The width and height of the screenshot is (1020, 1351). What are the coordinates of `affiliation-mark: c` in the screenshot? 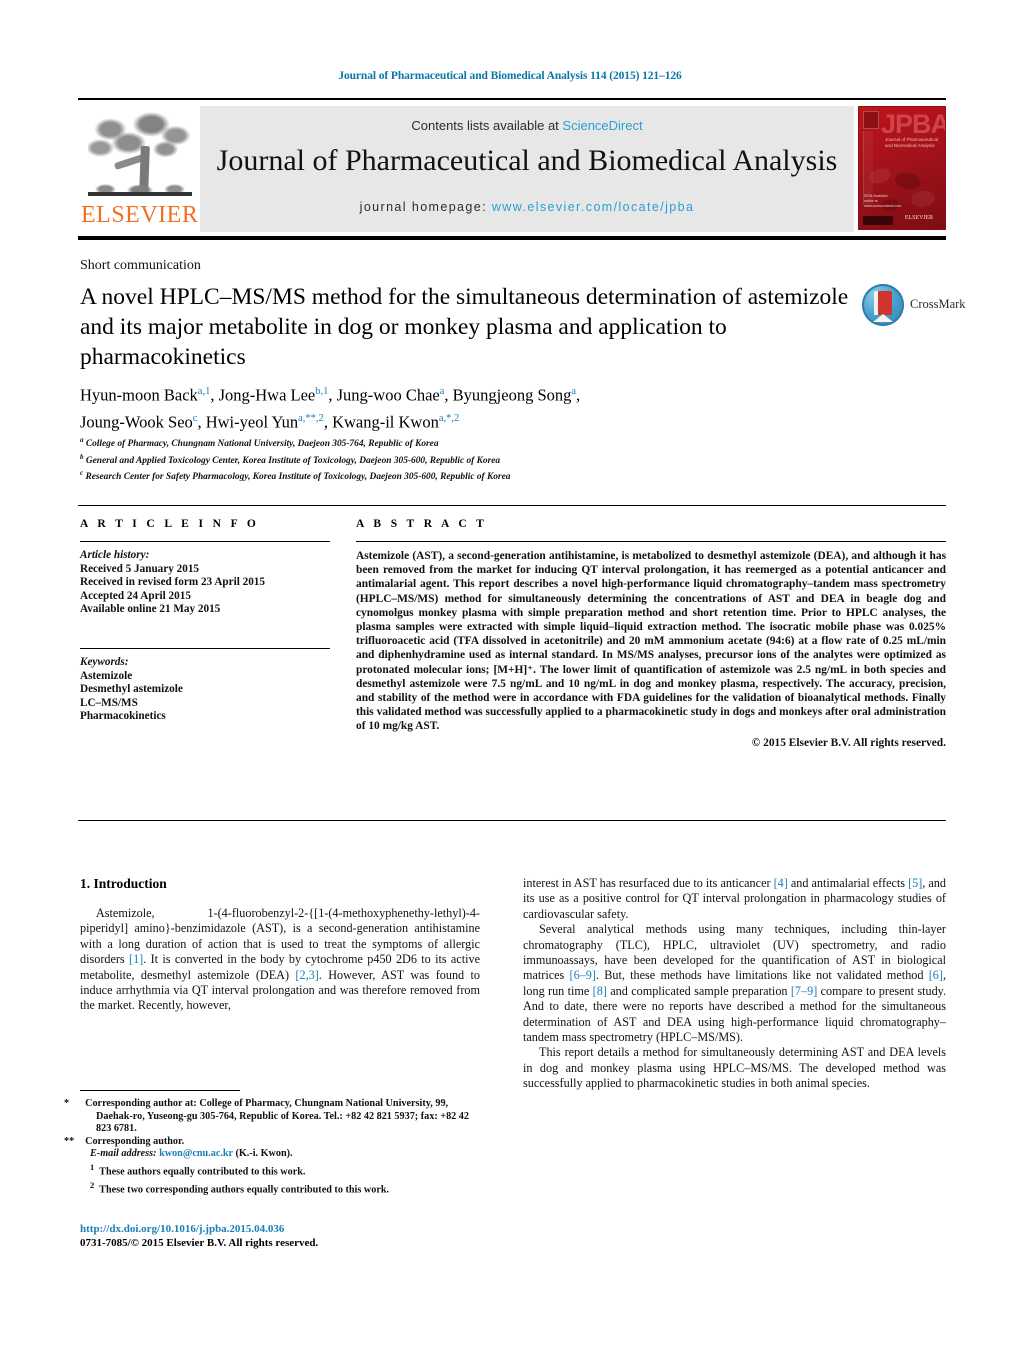 It's located at (82, 473).